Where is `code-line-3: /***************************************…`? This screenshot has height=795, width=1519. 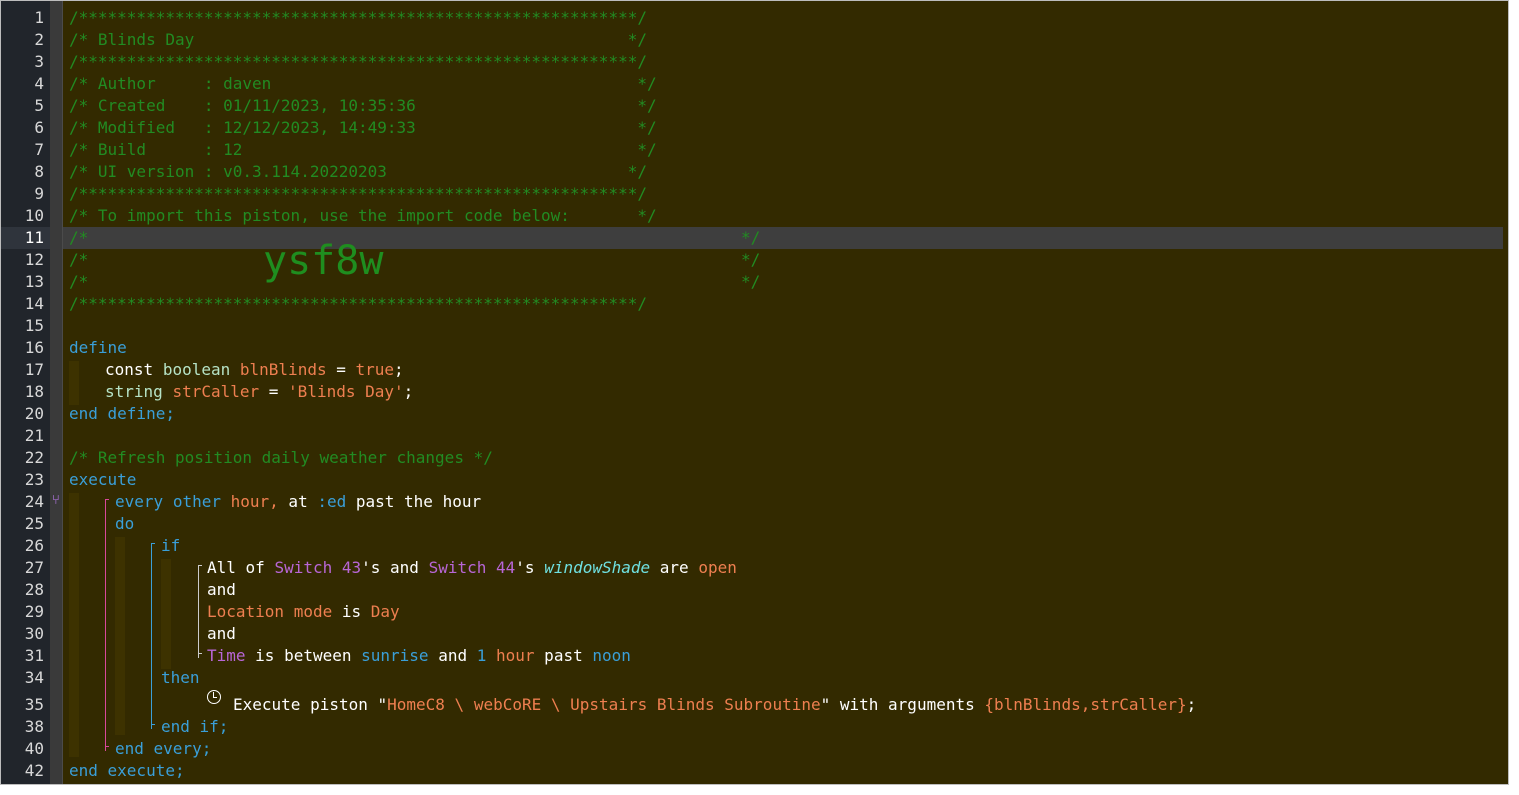 code-line-3: /***************************************… is located at coordinates (358, 61).